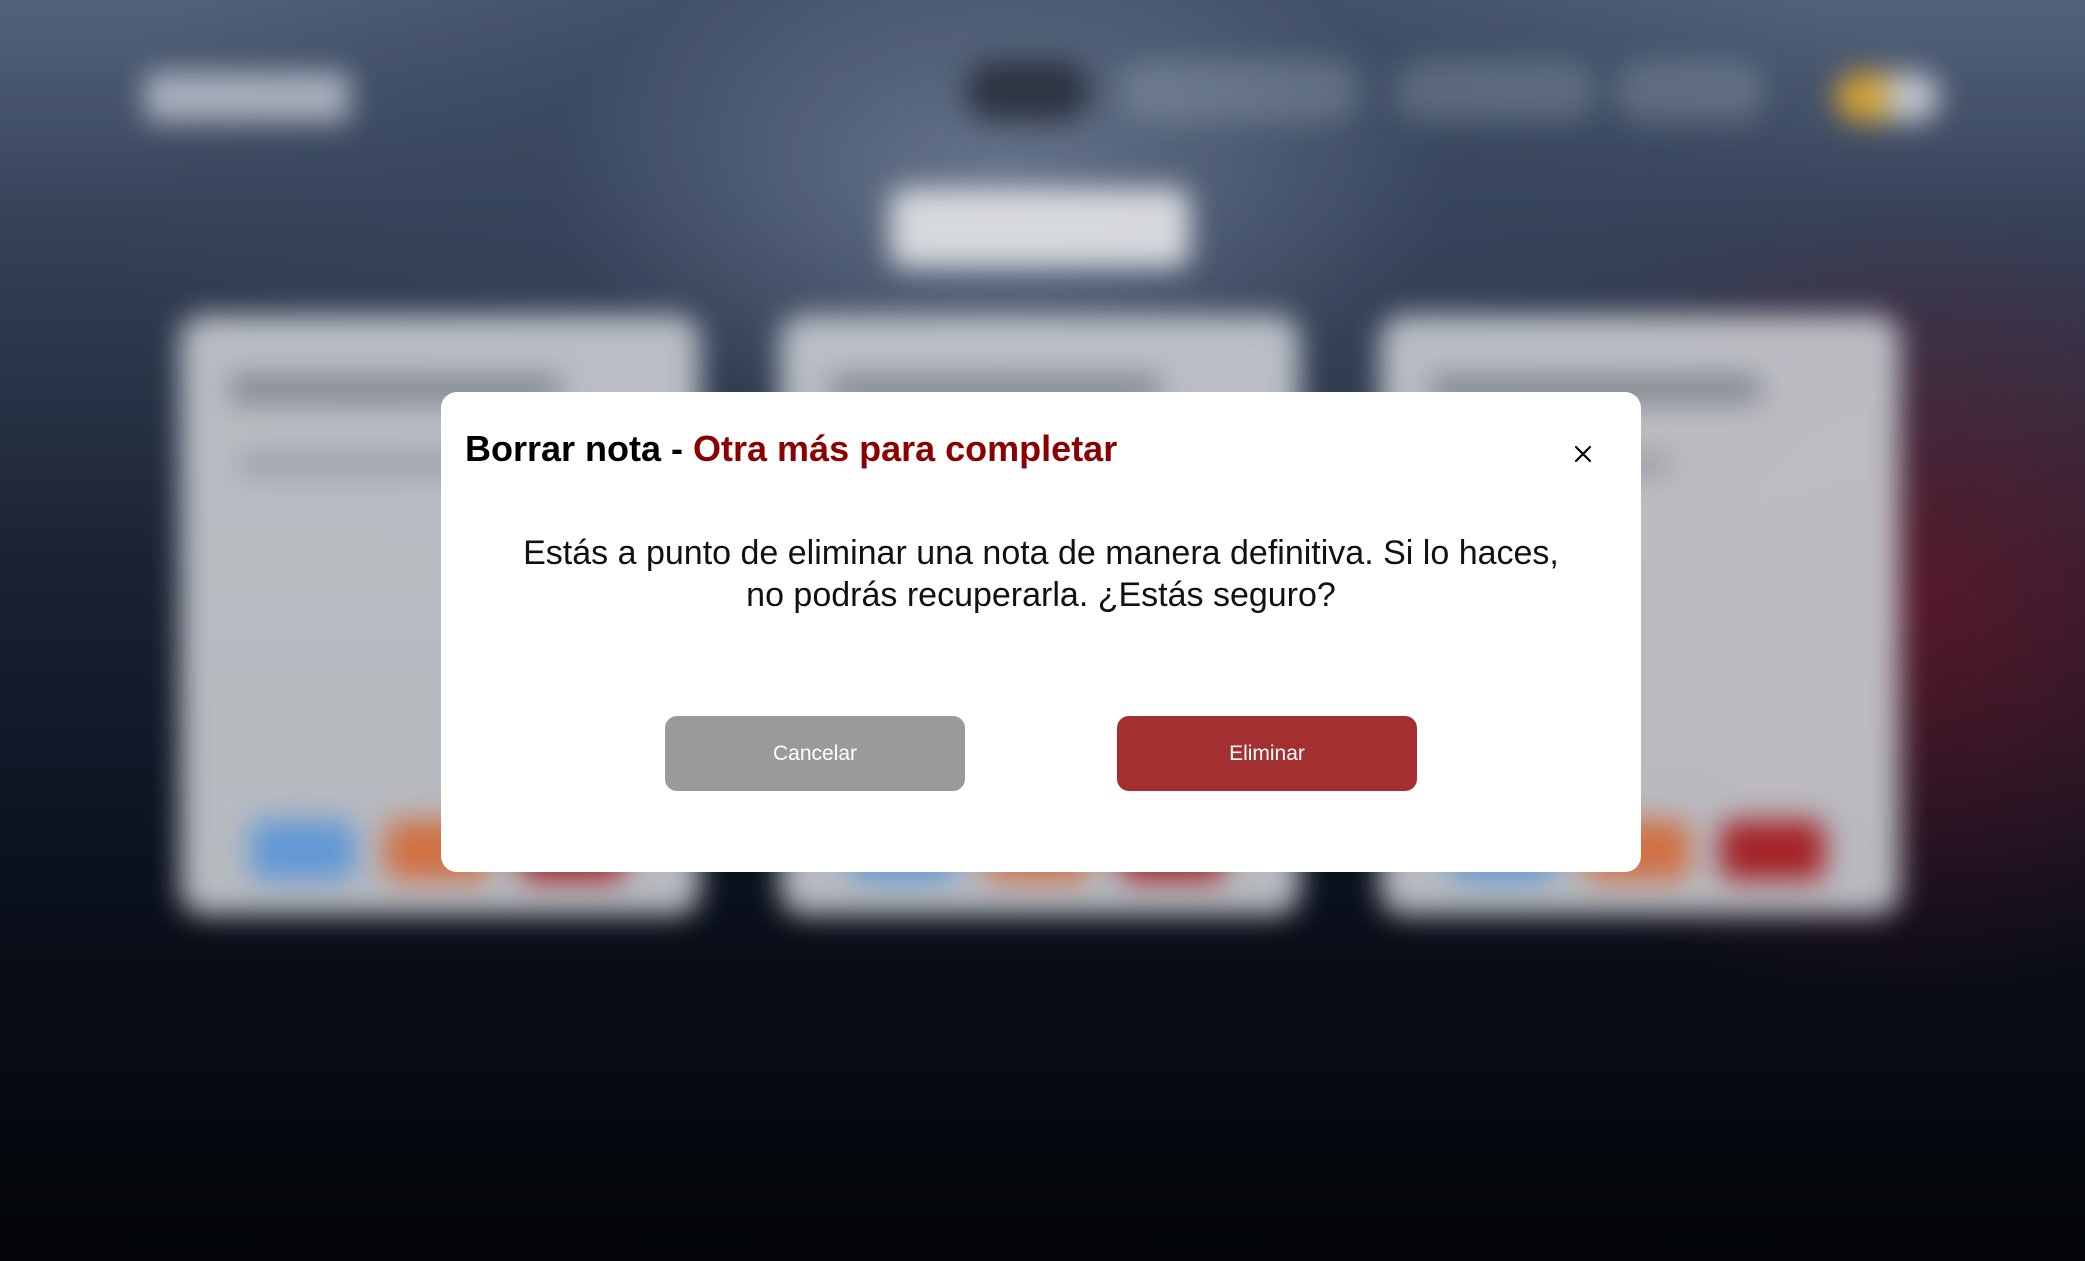 The image size is (2085, 1261). Describe the element at coordinates (905, 448) in the screenshot. I see `note-name: Otra más para completar` at that location.